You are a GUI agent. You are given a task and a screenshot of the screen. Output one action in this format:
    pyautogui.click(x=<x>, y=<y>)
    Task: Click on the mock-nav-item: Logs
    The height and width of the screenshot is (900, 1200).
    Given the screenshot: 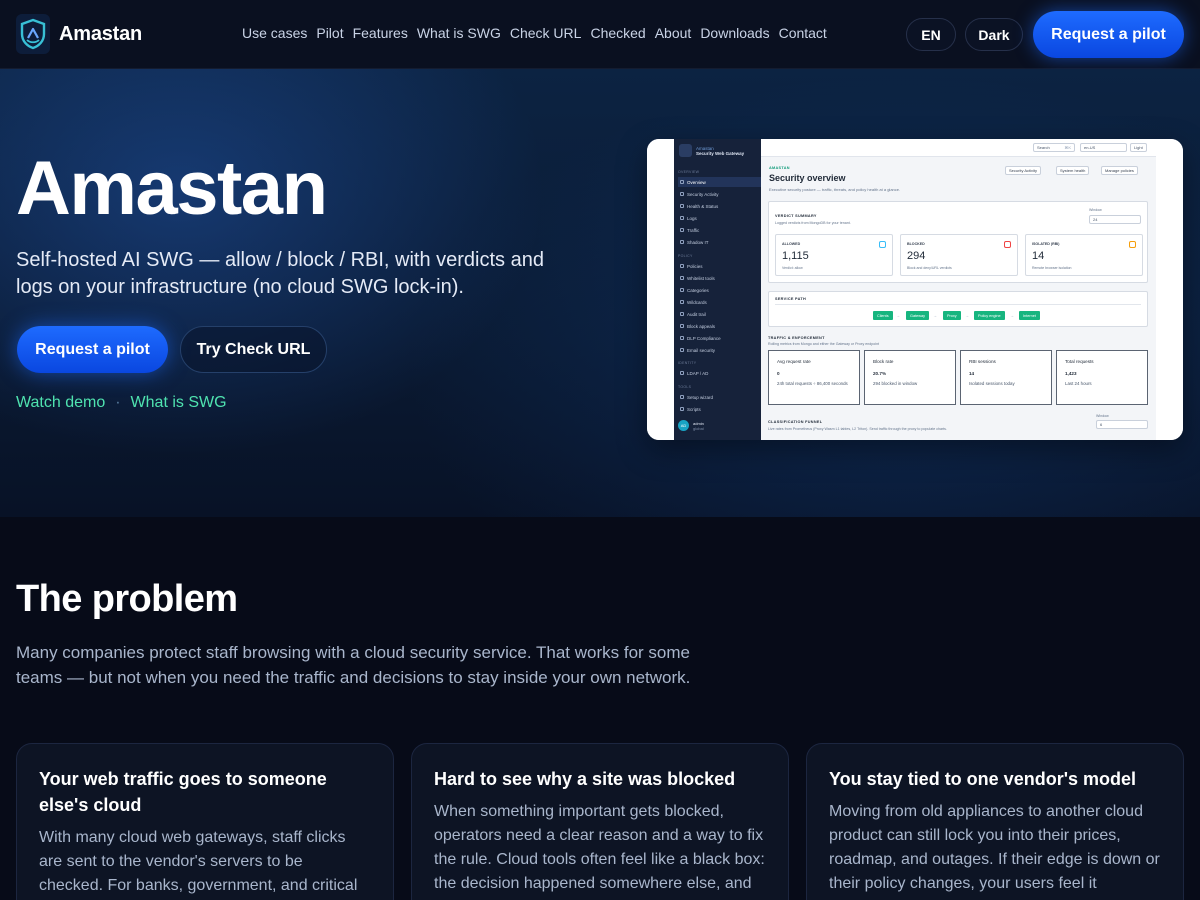 What is the action you would take?
    pyautogui.click(x=719, y=218)
    